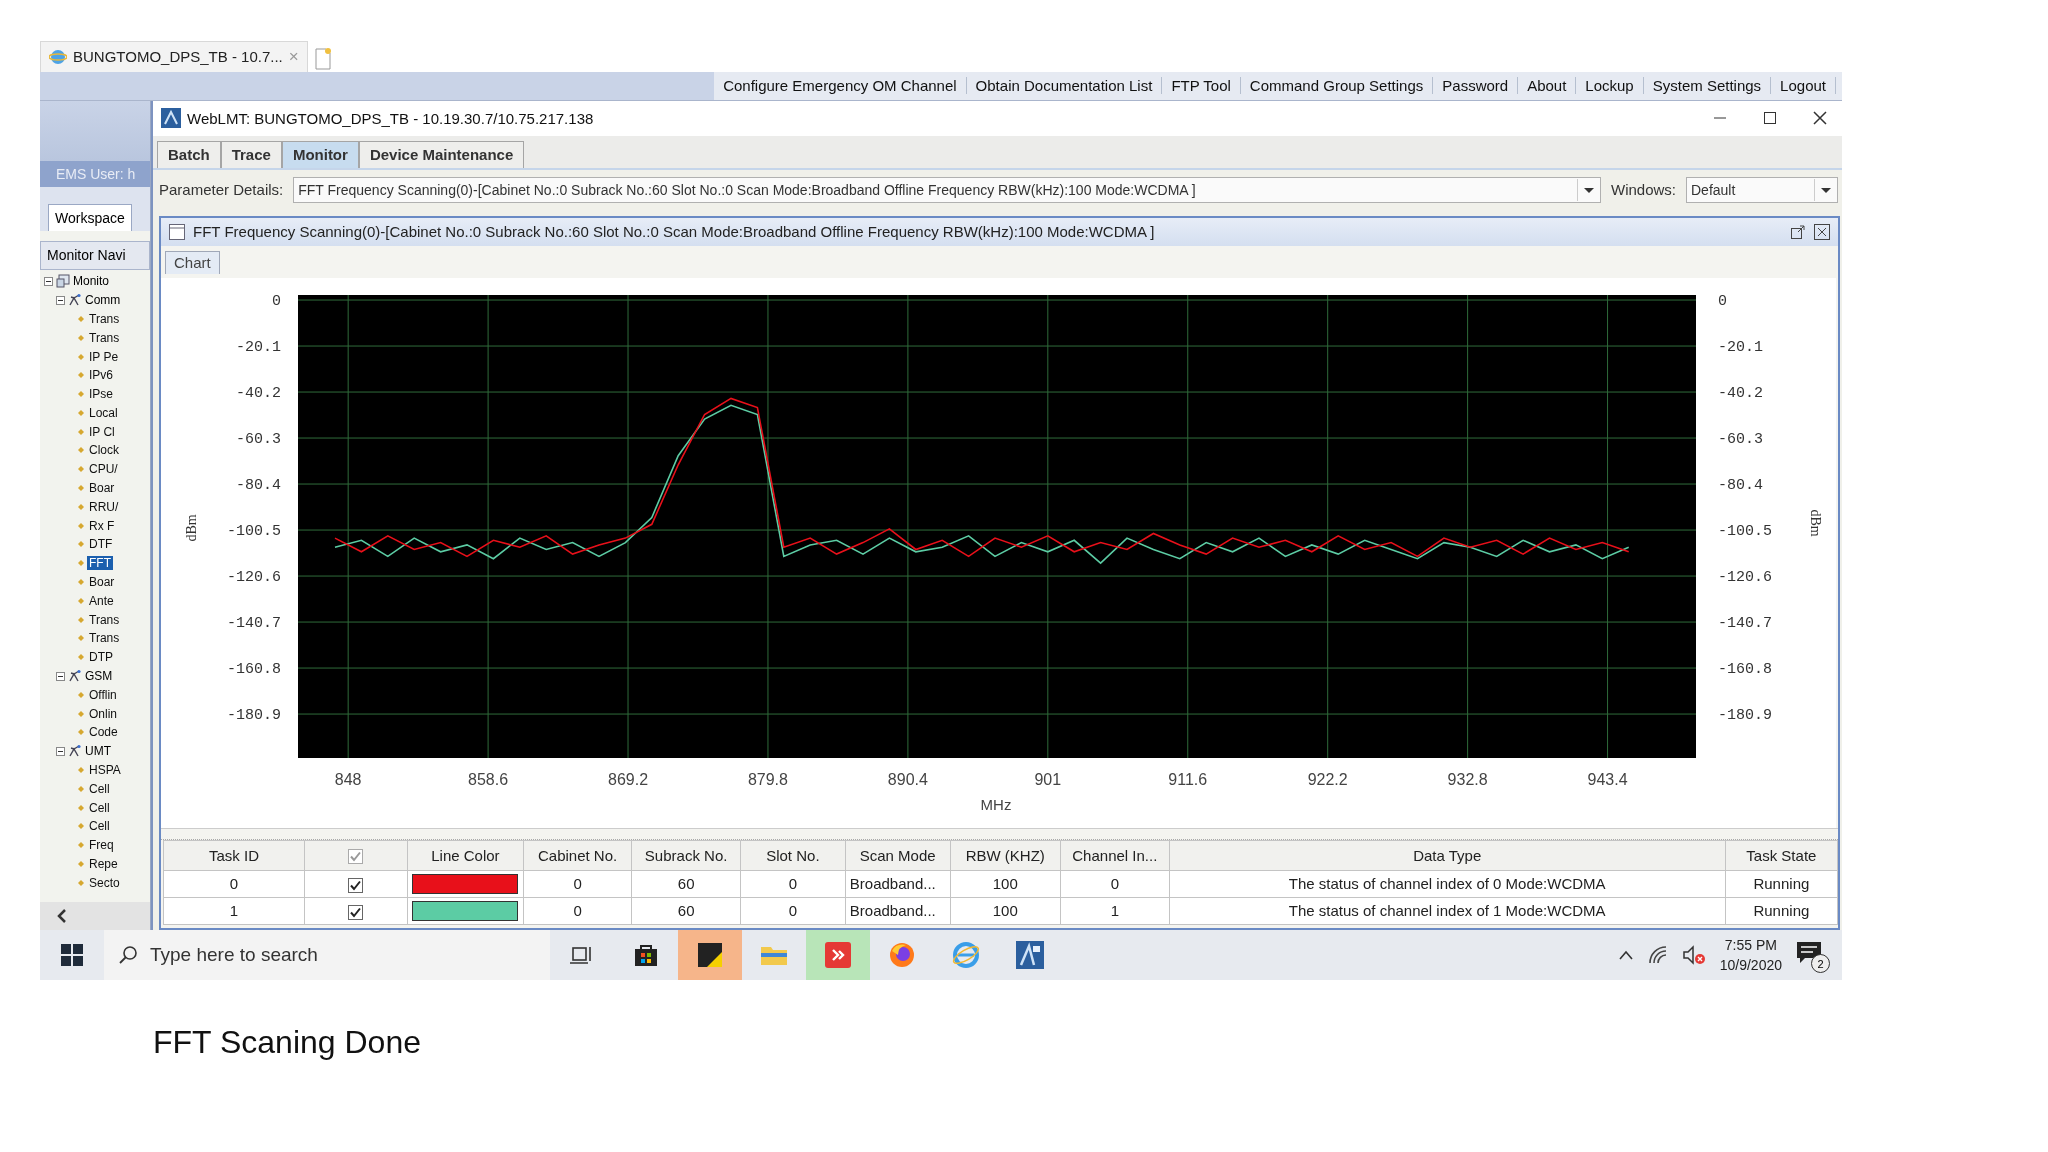 The image size is (2048, 1152). What do you see at coordinates (104, 450) in the screenshot?
I see `tree-item: Clock` at bounding box center [104, 450].